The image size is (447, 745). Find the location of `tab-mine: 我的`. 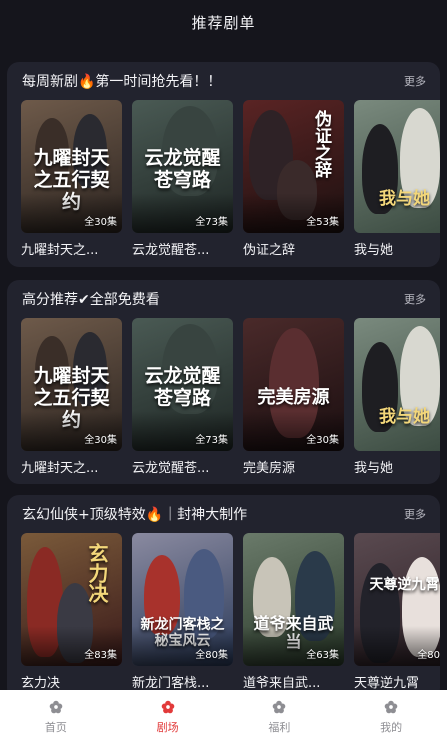

tab-mine: 我的 is located at coordinates (391, 717).